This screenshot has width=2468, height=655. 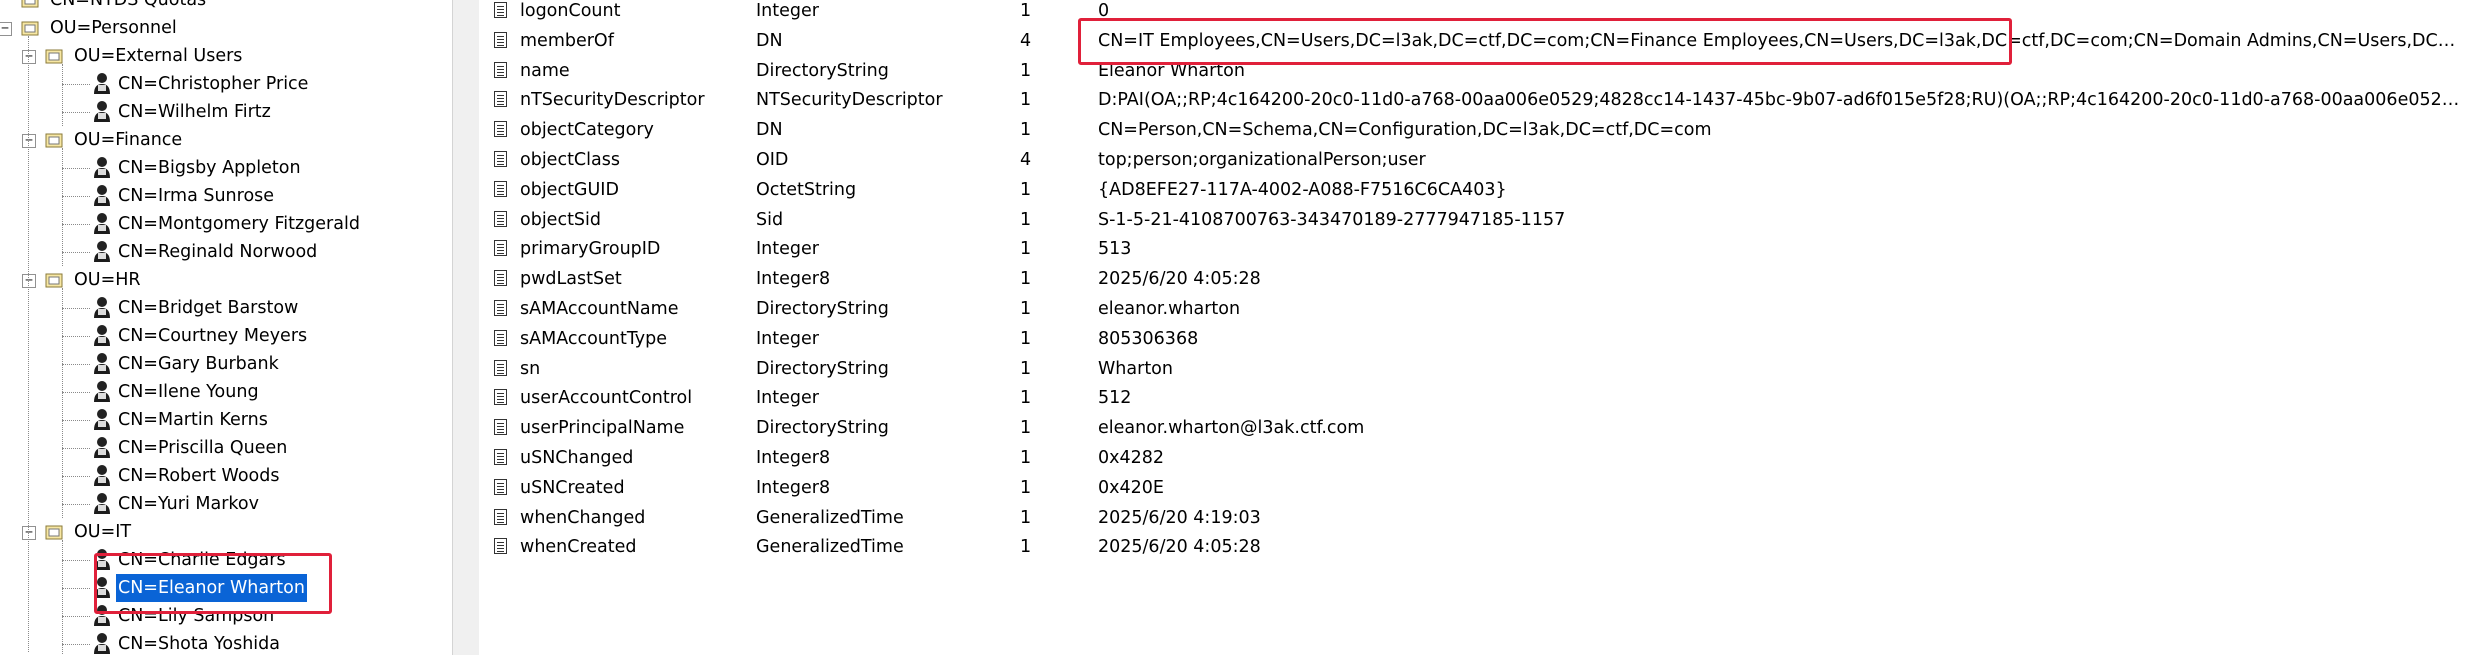 I want to click on attribute-row: userAccountControl Integer 1 512, so click(x=1473, y=398).